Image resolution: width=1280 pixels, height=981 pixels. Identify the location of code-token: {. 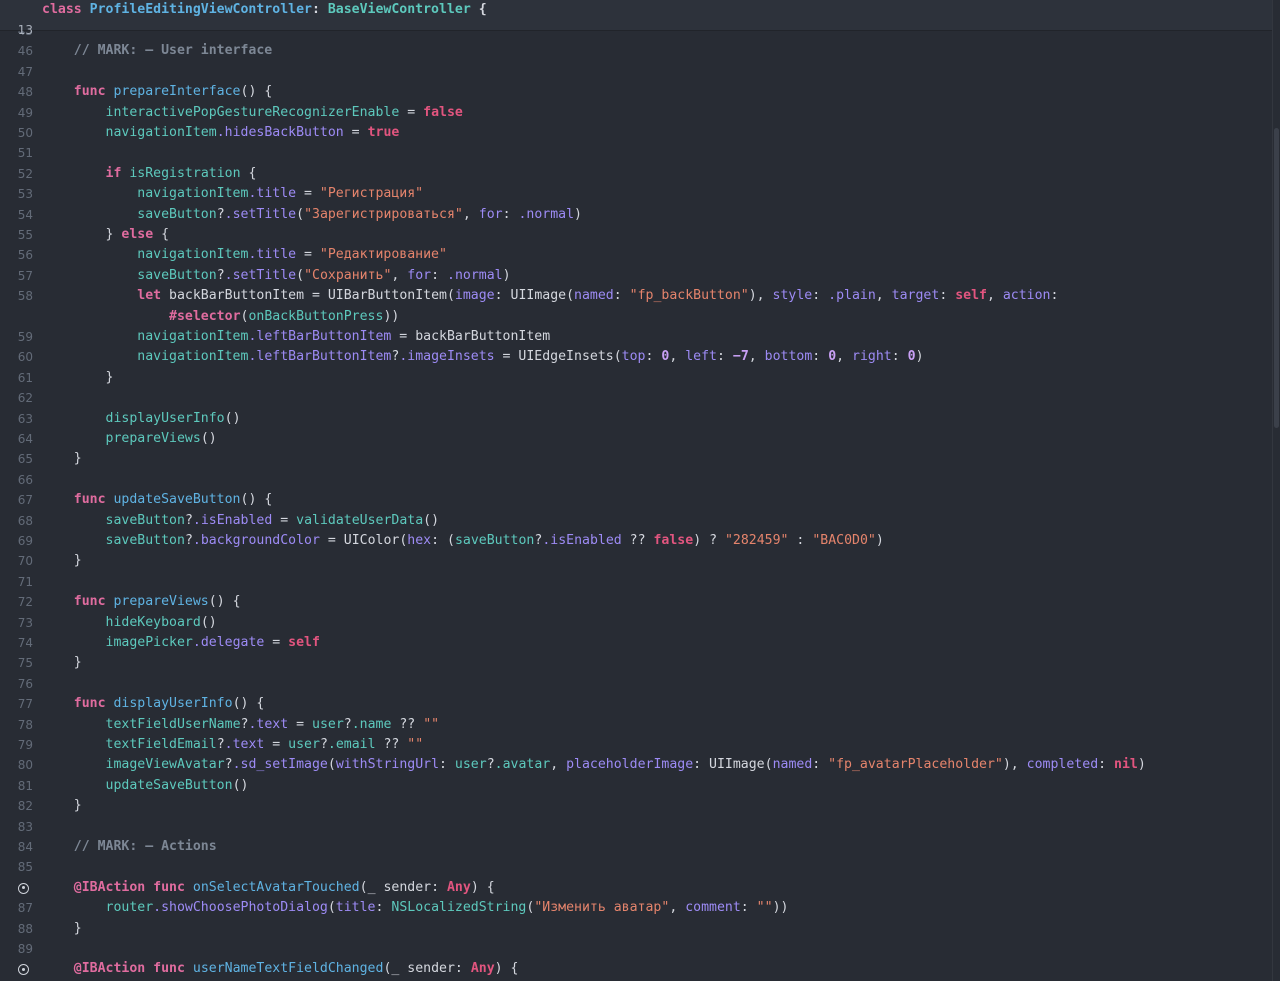
(478, 9).